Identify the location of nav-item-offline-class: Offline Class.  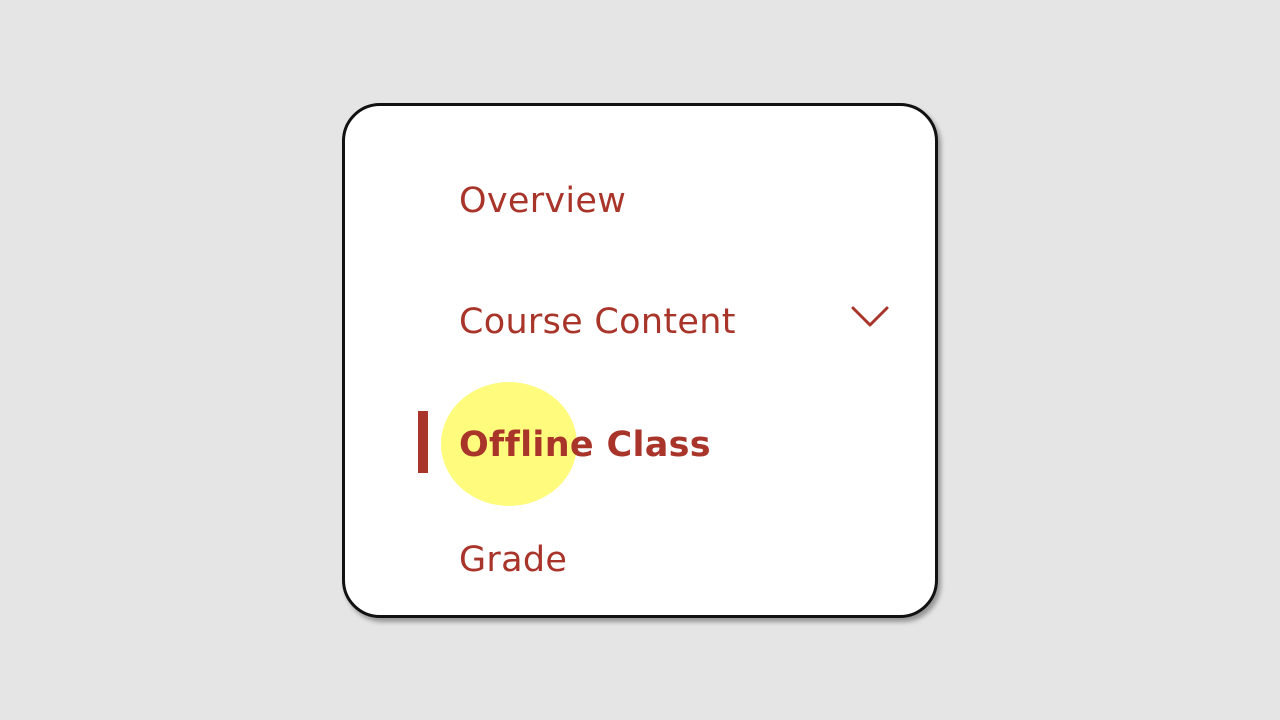
(585, 445).